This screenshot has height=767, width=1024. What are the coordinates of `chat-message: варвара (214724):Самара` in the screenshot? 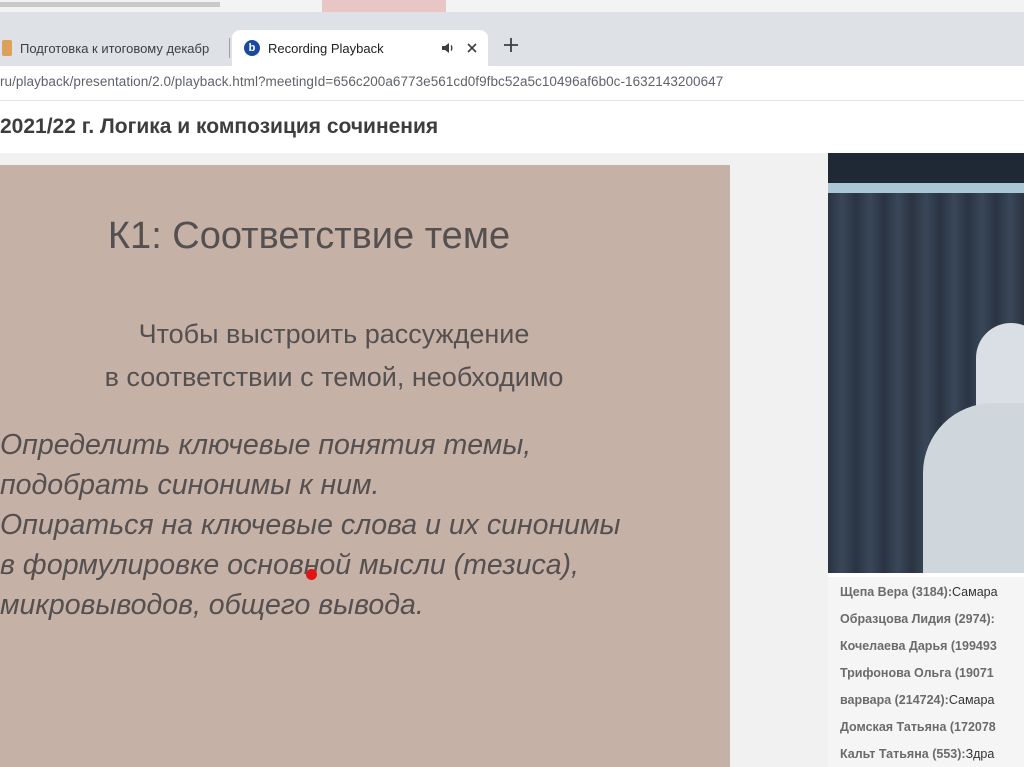 It's located at (917, 700).